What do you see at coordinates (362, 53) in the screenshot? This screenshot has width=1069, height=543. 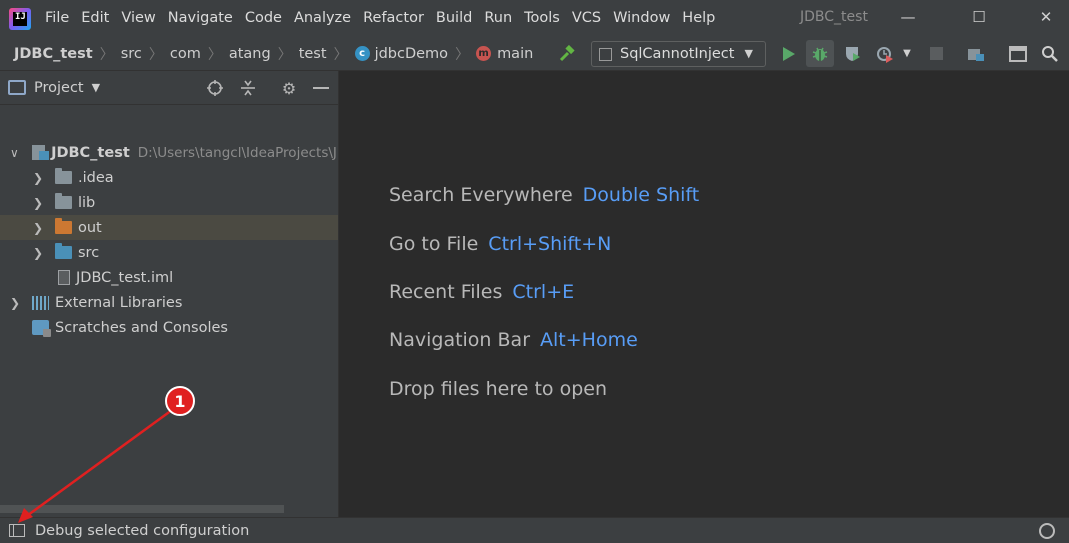 I see `class-icon: c` at bounding box center [362, 53].